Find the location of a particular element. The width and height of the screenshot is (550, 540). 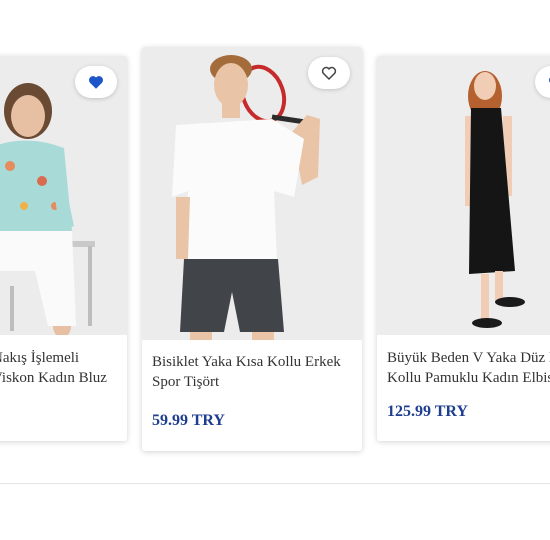

product-title-line2: Spor Tişört is located at coordinates (186, 382).